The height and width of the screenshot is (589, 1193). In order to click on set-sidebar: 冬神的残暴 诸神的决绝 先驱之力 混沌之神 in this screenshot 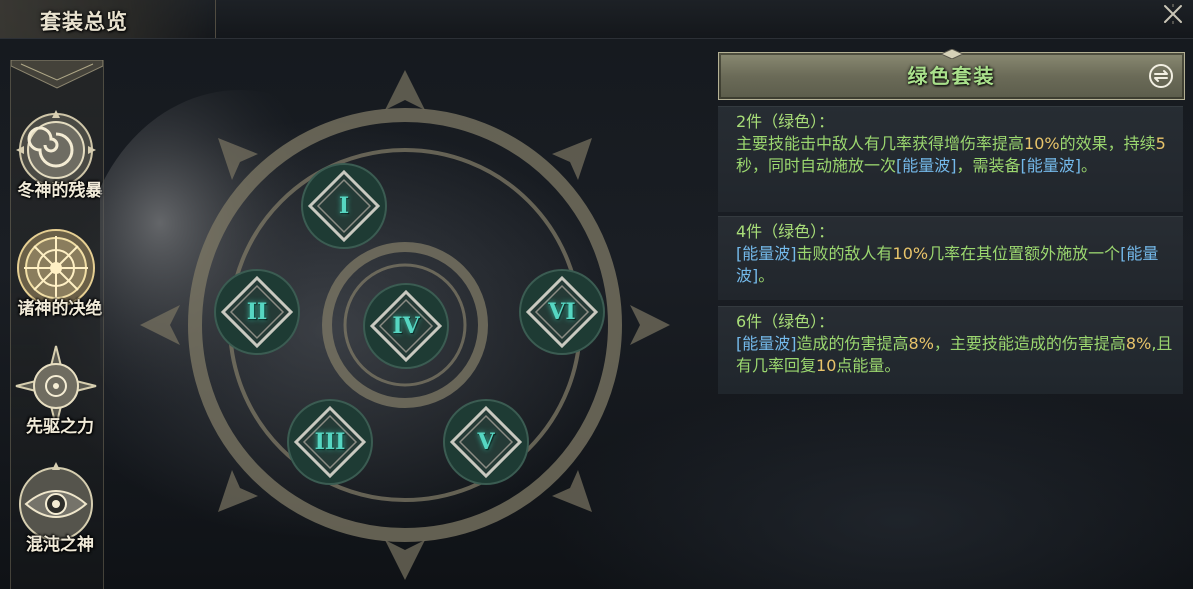, I will do `click(56, 324)`.